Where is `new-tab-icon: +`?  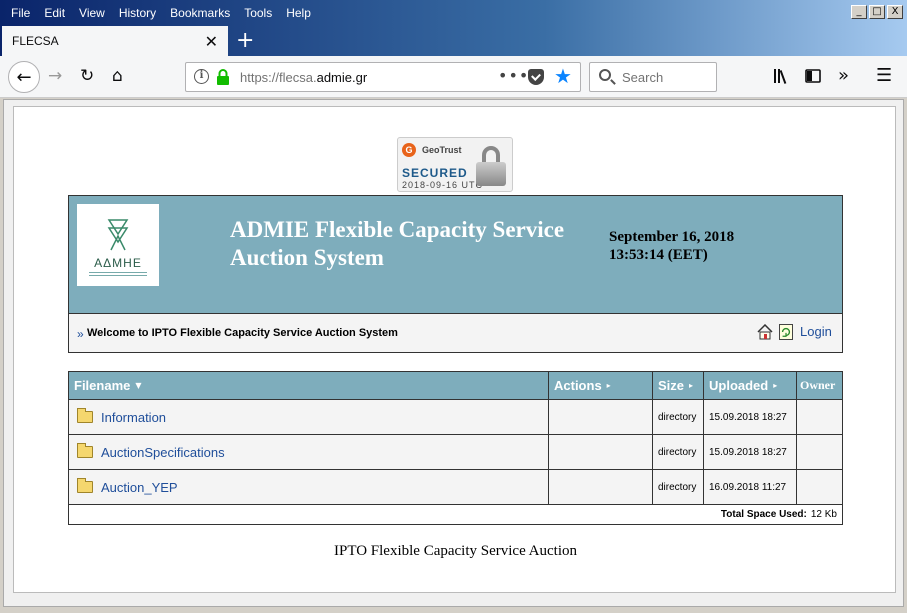
new-tab-icon: + is located at coordinates (245, 40).